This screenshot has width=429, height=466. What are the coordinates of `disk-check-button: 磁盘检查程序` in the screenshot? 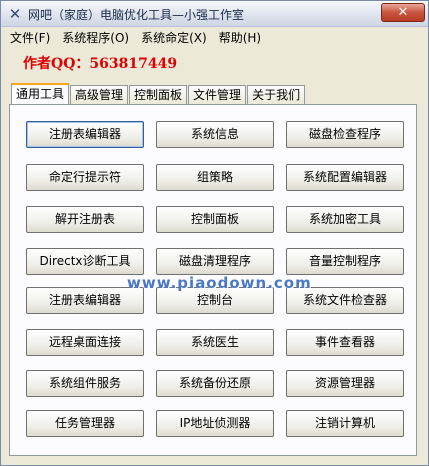 It's located at (345, 134).